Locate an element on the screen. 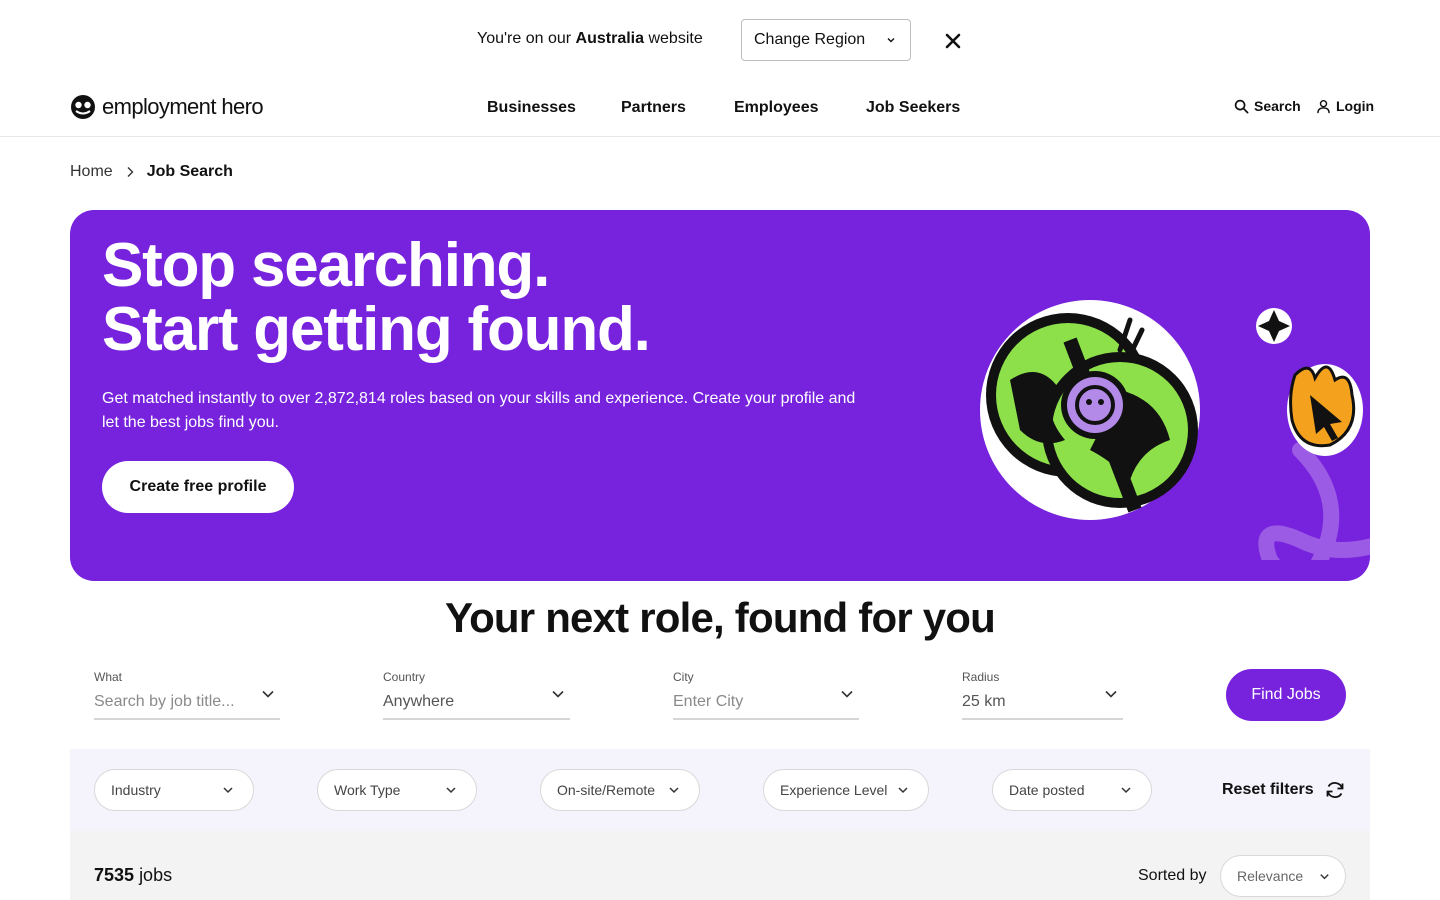  region-message: You're on our Australia website is located at coordinates (590, 39).